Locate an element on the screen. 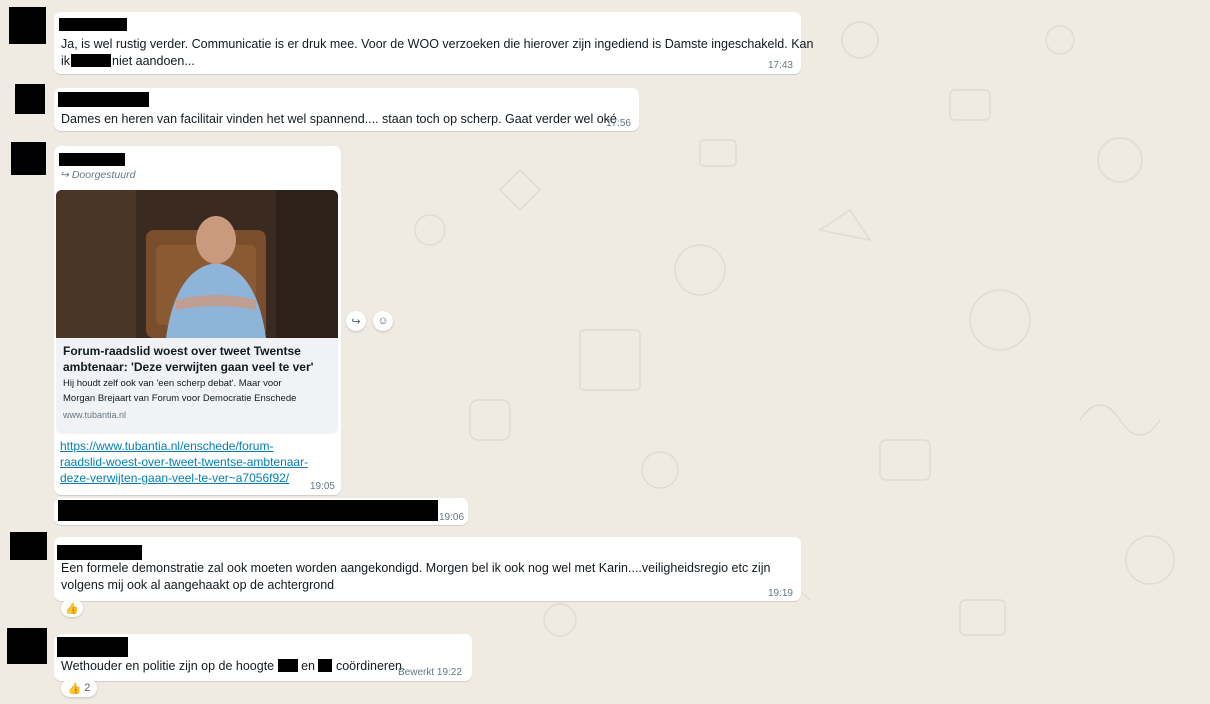 The height and width of the screenshot is (704, 1210). message-time: 19:19 is located at coordinates (780, 593).